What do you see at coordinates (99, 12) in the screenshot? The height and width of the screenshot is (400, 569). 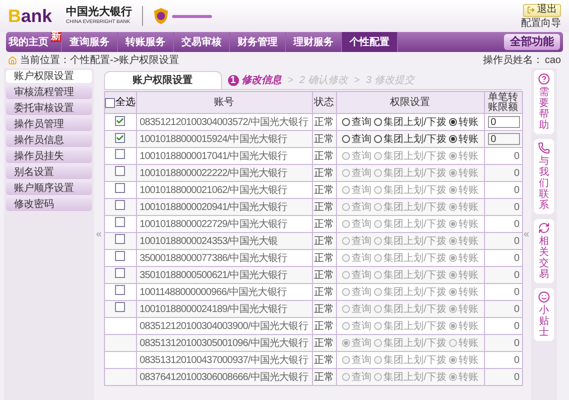 I see `bank-name: 中国光大银行` at bounding box center [99, 12].